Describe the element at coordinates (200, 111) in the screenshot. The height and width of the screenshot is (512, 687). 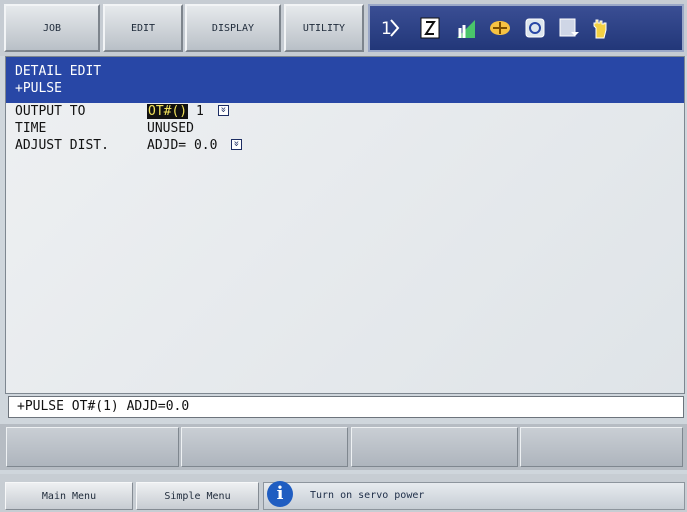
I see `output-to-number: 1` at that location.